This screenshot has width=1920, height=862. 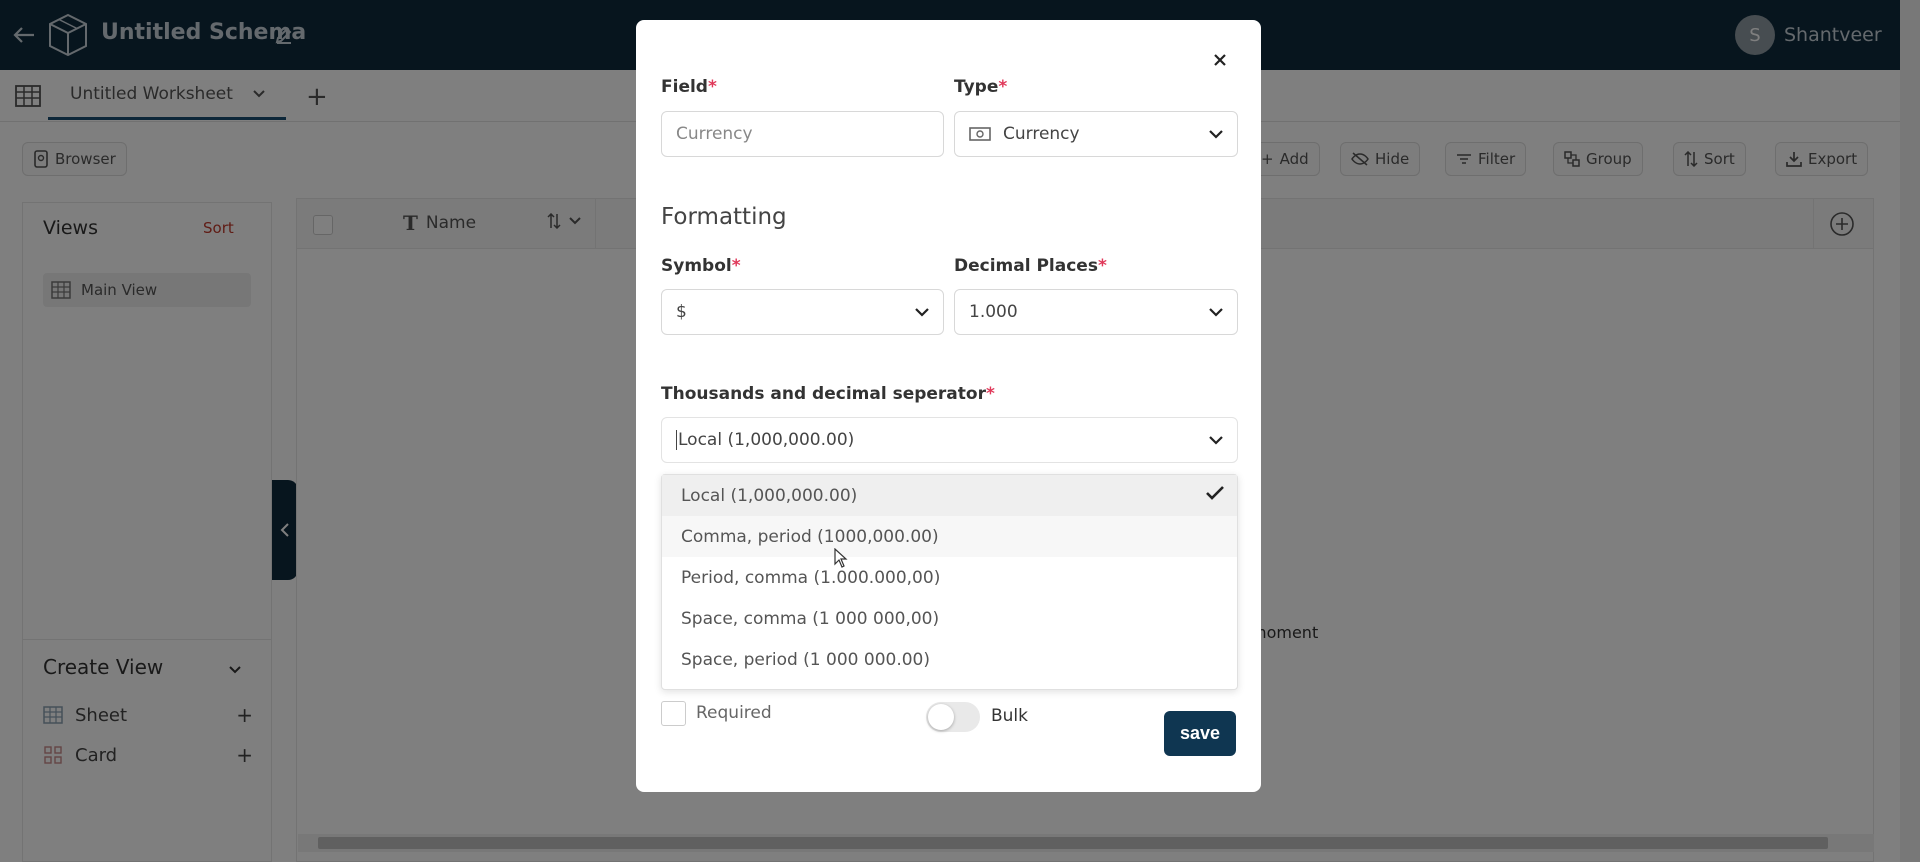 What do you see at coordinates (1096, 134) in the screenshot?
I see `type-select: Currency` at bounding box center [1096, 134].